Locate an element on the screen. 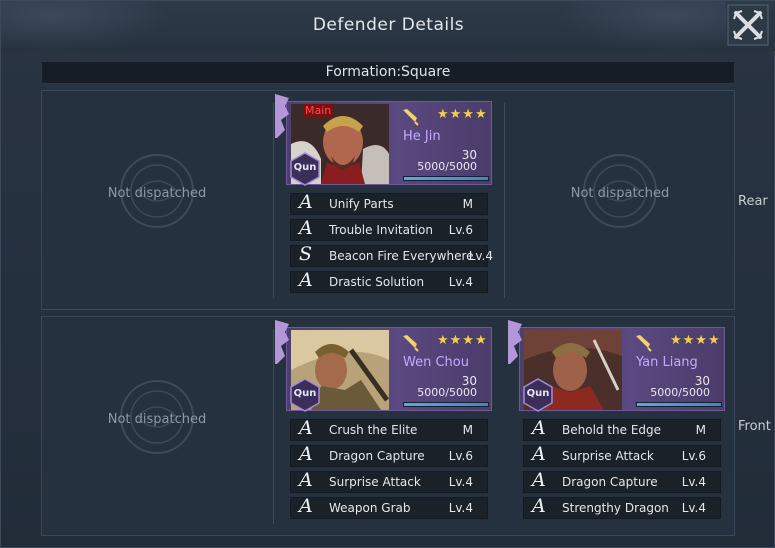 This screenshot has height=548, width=775. close-button is located at coordinates (748, 25).